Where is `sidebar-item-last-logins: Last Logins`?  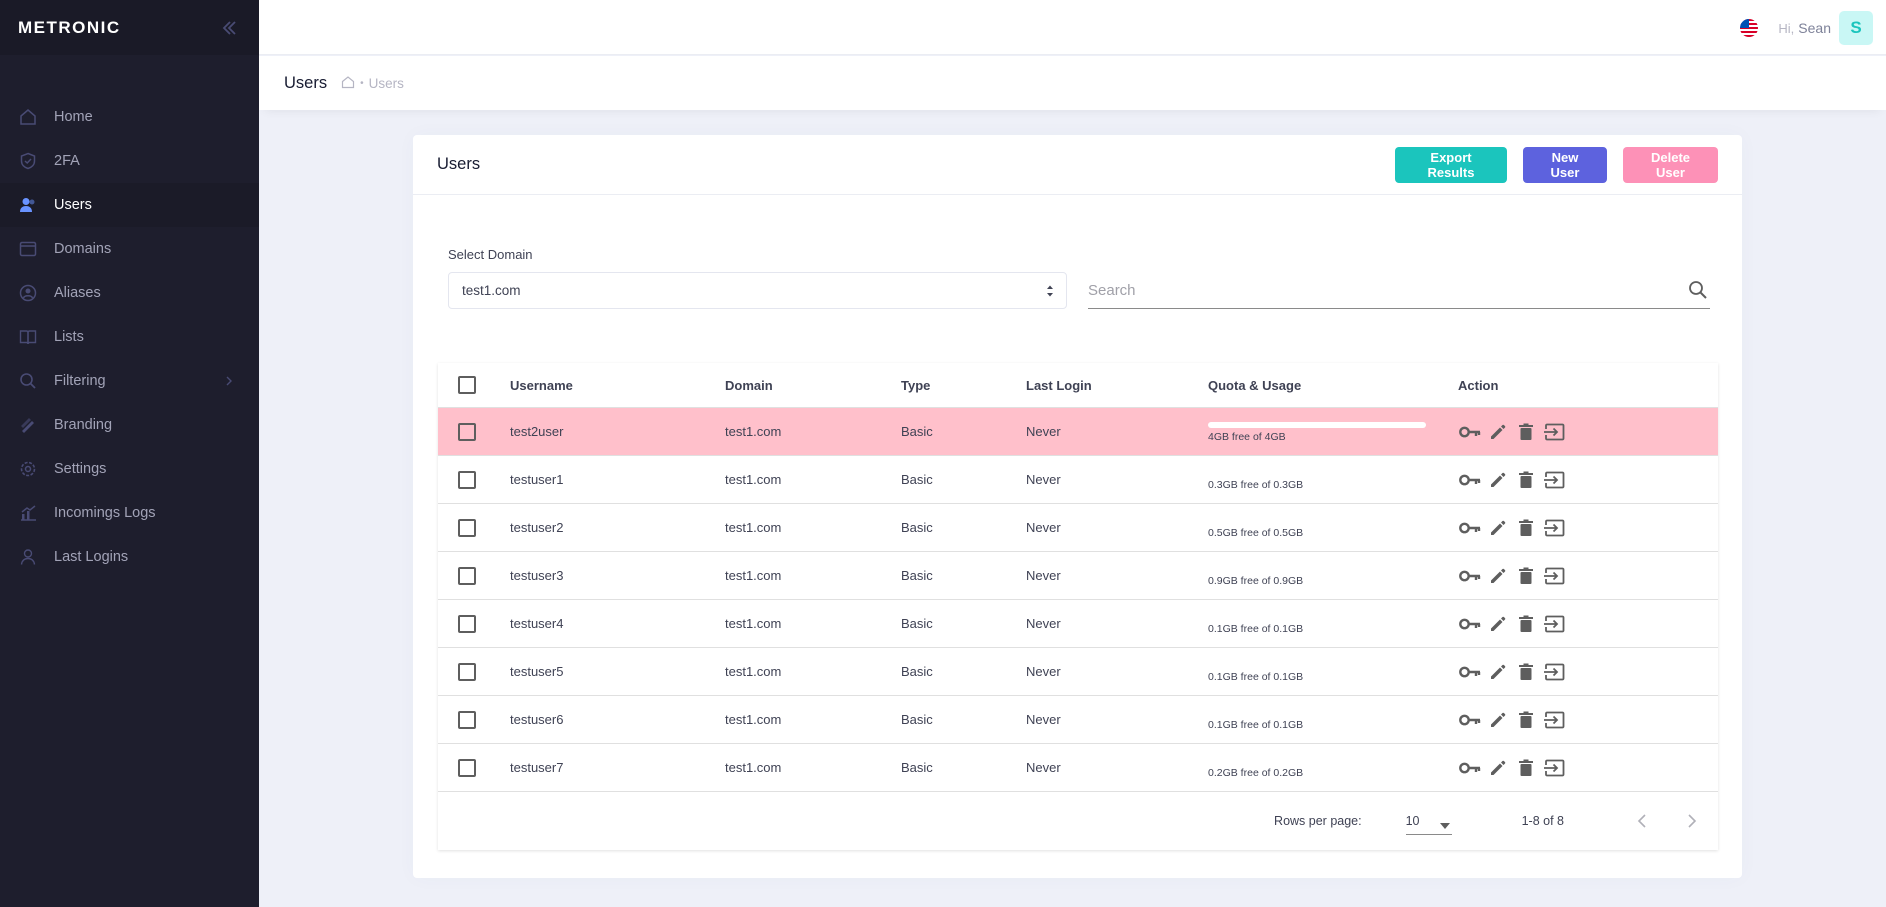 sidebar-item-last-logins: Last Logins is located at coordinates (129, 557).